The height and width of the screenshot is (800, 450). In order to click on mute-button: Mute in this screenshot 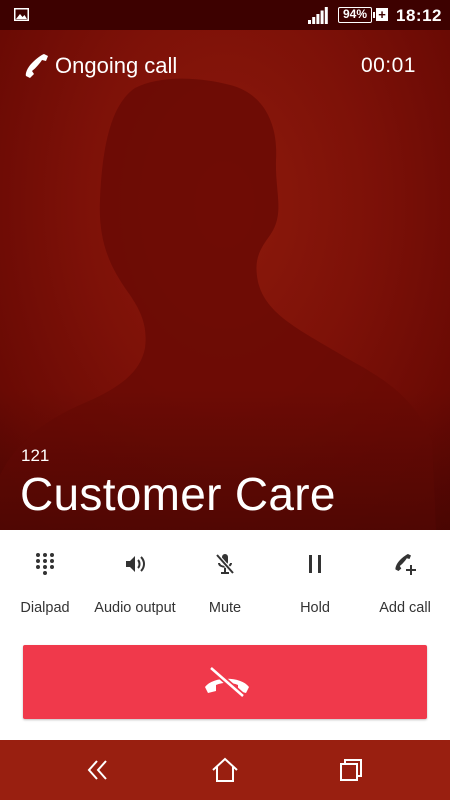, I will do `click(225, 585)`.